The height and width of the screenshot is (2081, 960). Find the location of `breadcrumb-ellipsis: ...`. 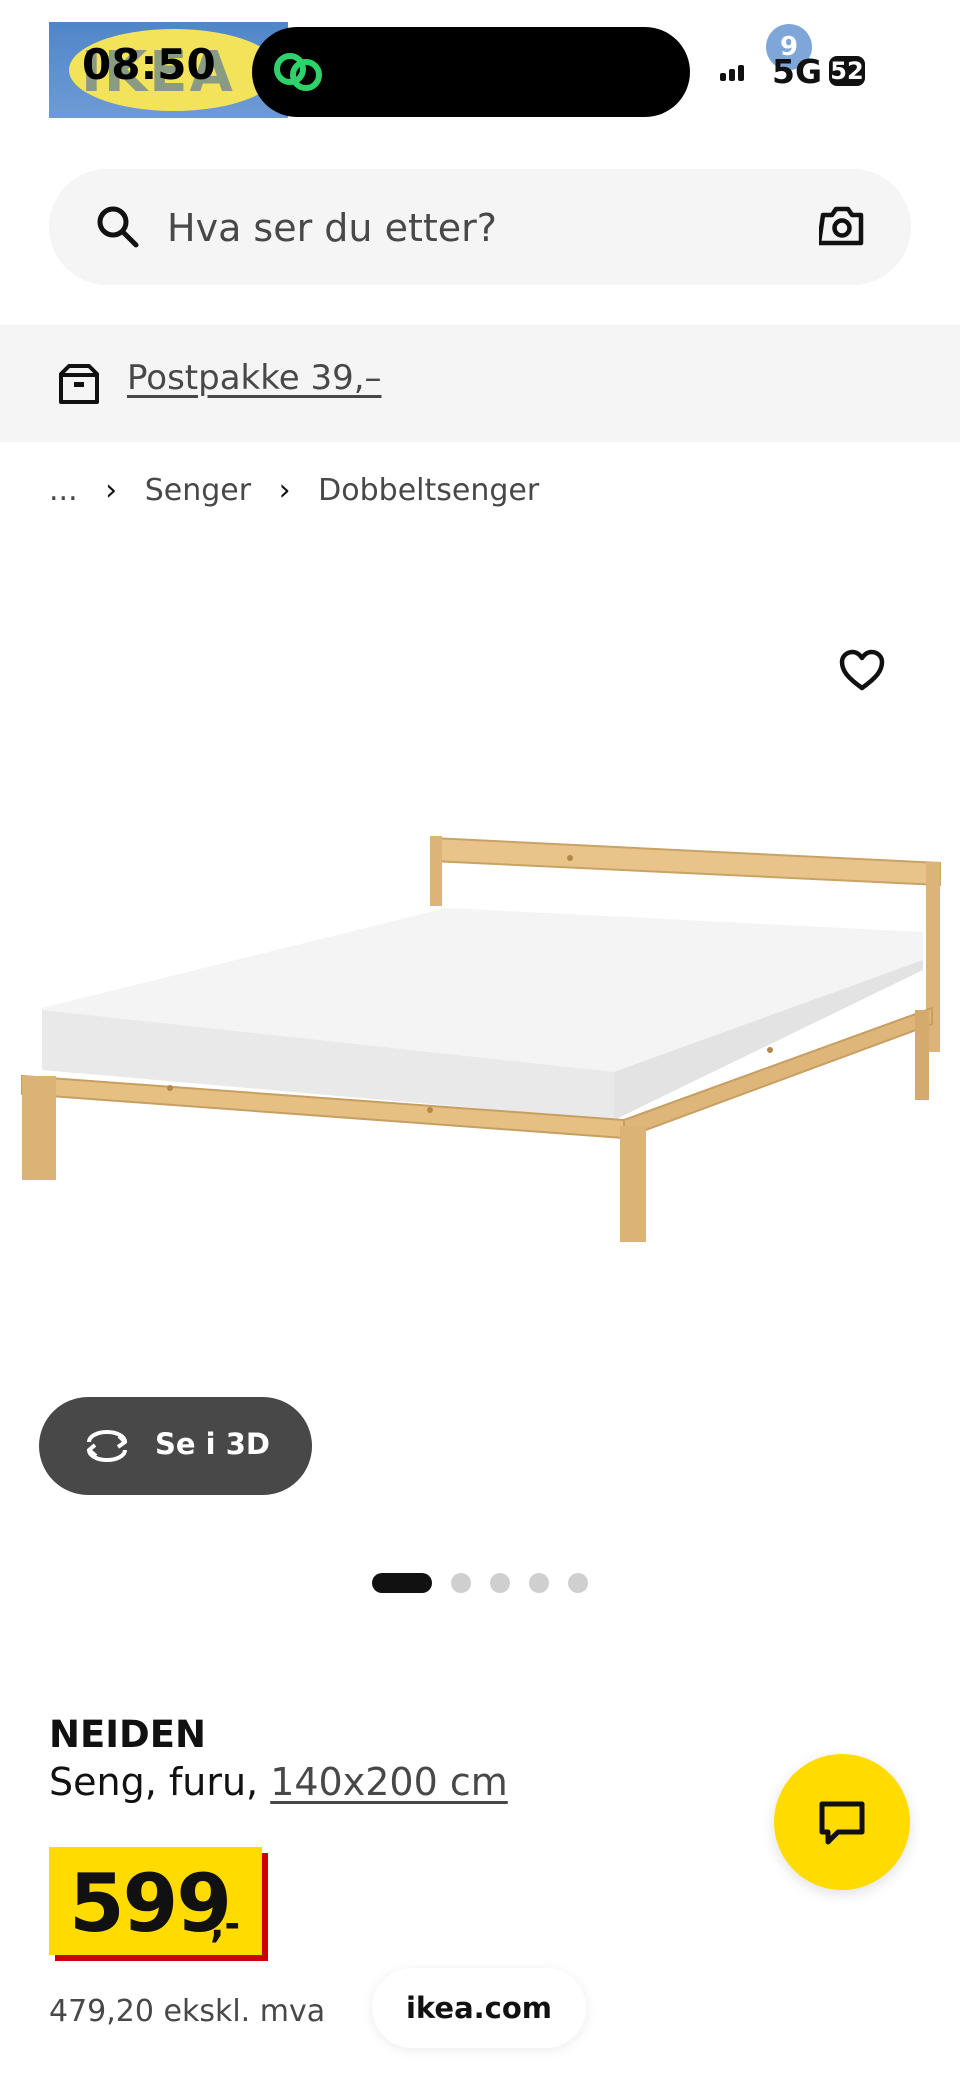

breadcrumb-ellipsis: ... is located at coordinates (63, 490).